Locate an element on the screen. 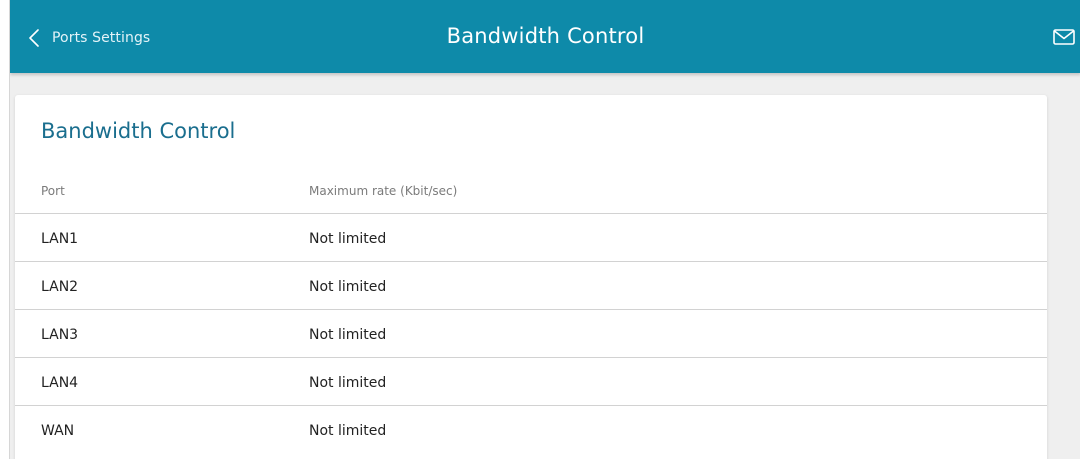 Image resolution: width=1080 pixels, height=459 pixels. table-row-lan3: LAN3 Not limited is located at coordinates (531, 333).